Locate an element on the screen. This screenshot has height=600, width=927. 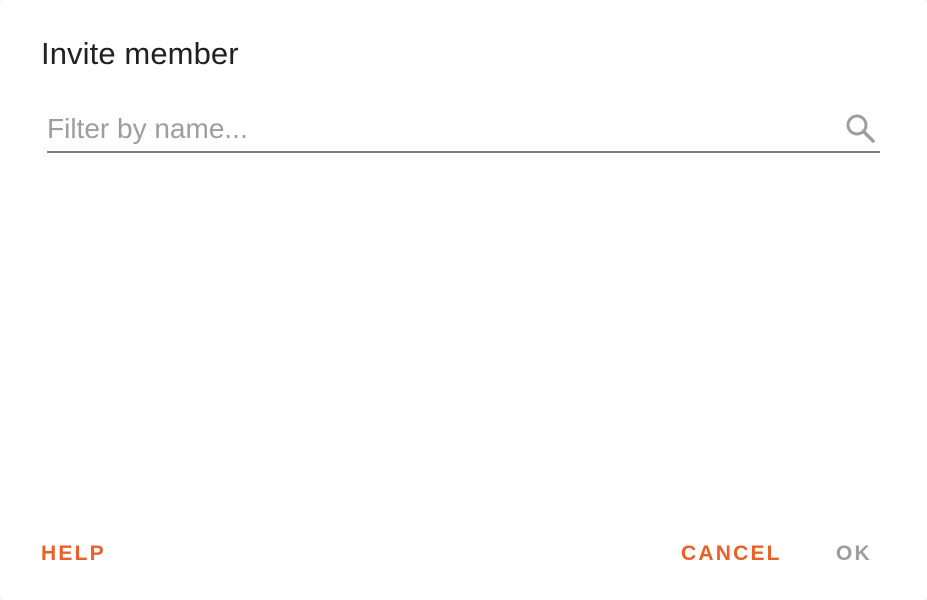
search-field is located at coordinates (463, 130).